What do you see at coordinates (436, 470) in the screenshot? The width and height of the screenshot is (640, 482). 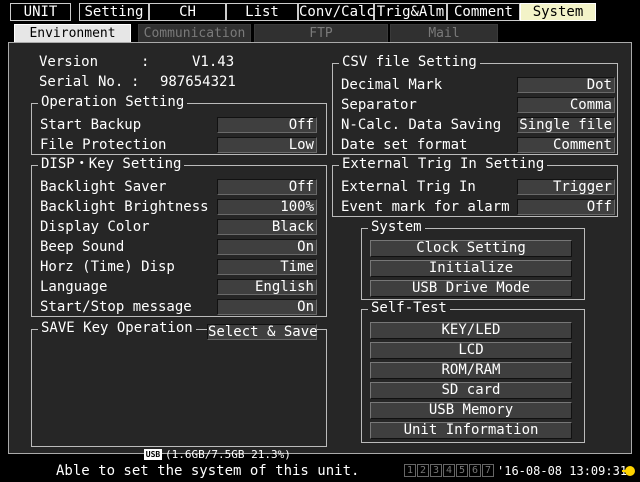 I see `channel-indicator-3: 3` at bounding box center [436, 470].